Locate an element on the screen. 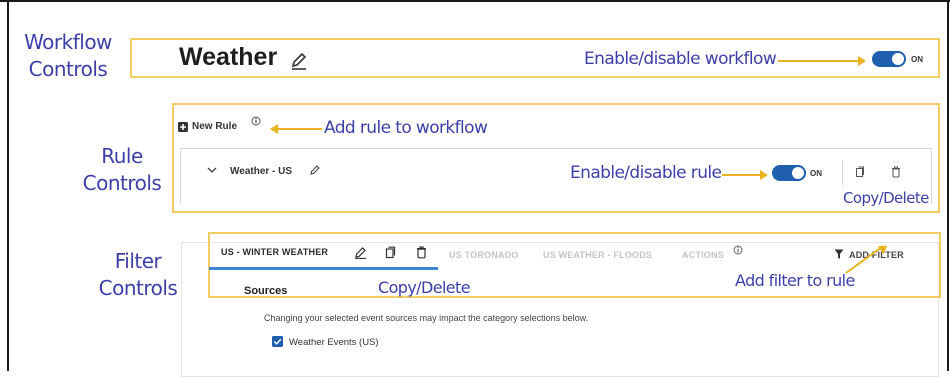  workflow-toggle-knob is located at coordinates (898, 59).